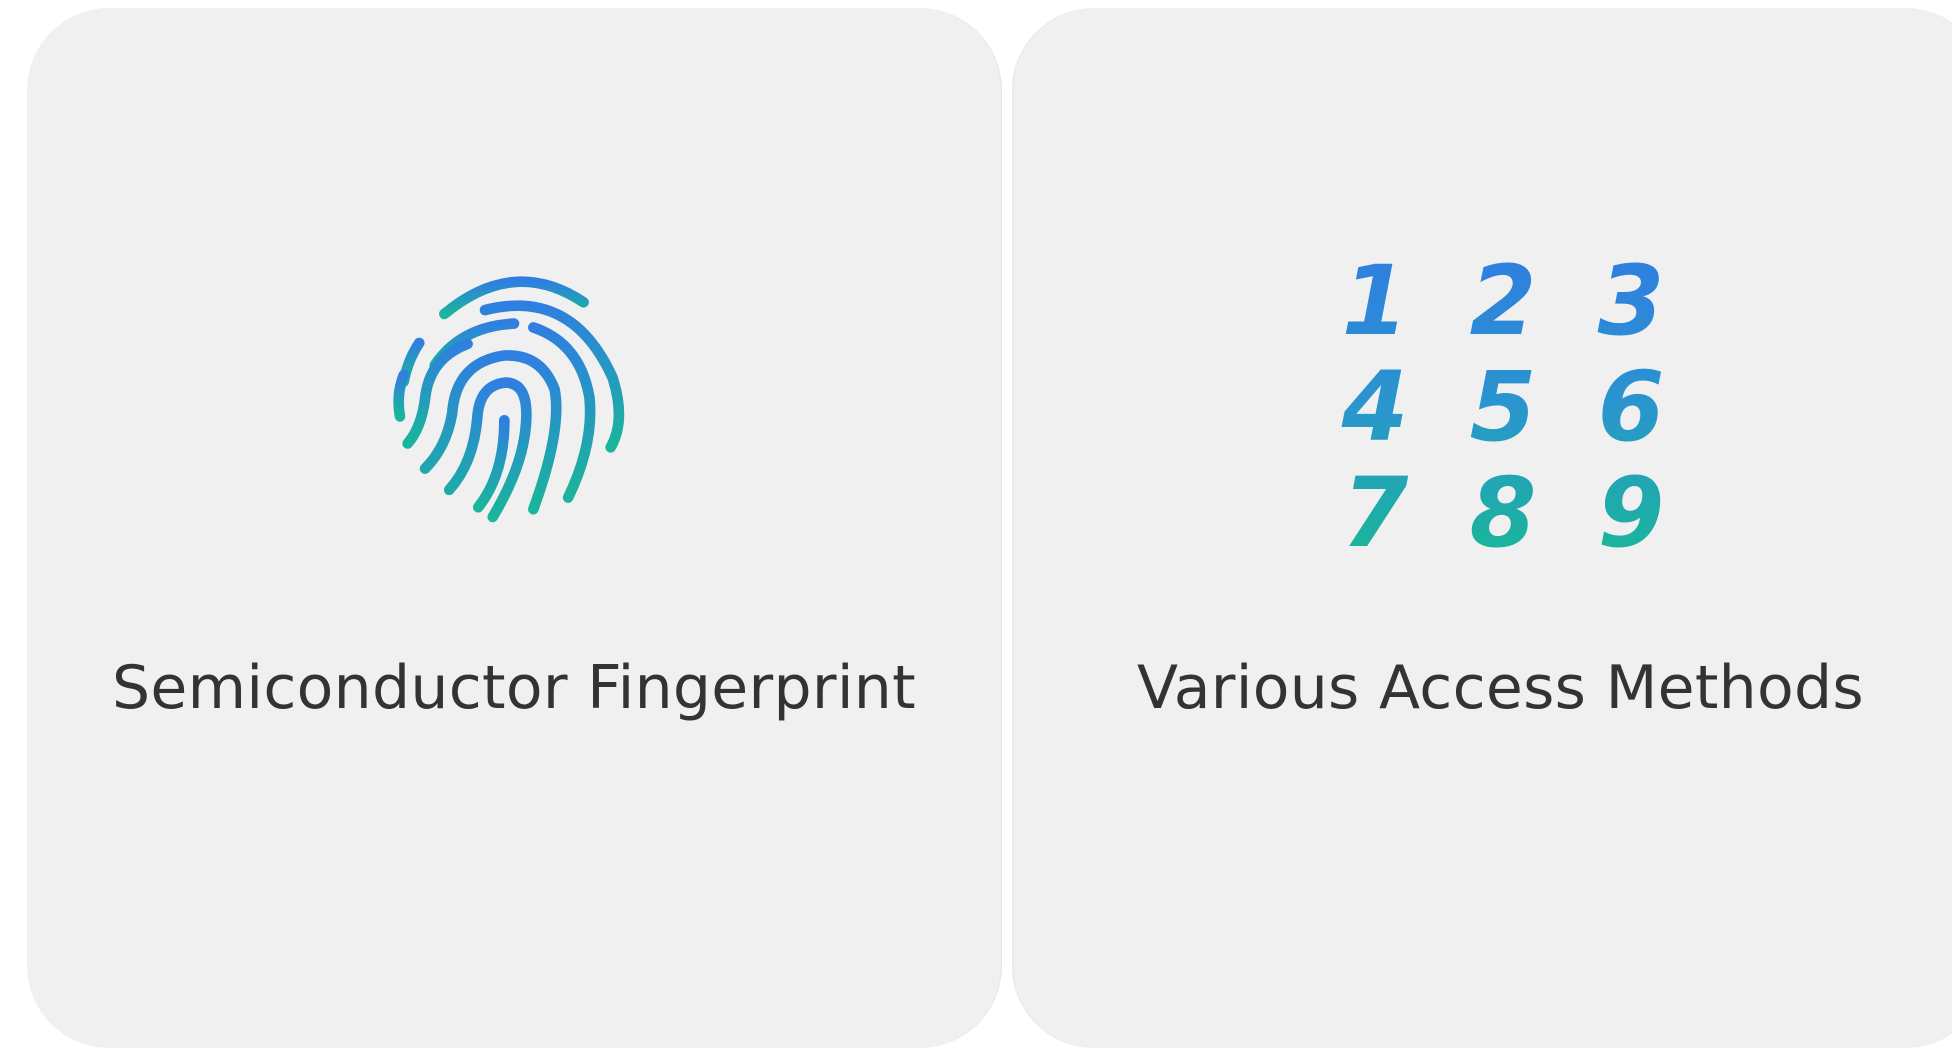  What do you see at coordinates (1500, 688) in the screenshot?
I see `access-methods-title: Various Access Methods` at bounding box center [1500, 688].